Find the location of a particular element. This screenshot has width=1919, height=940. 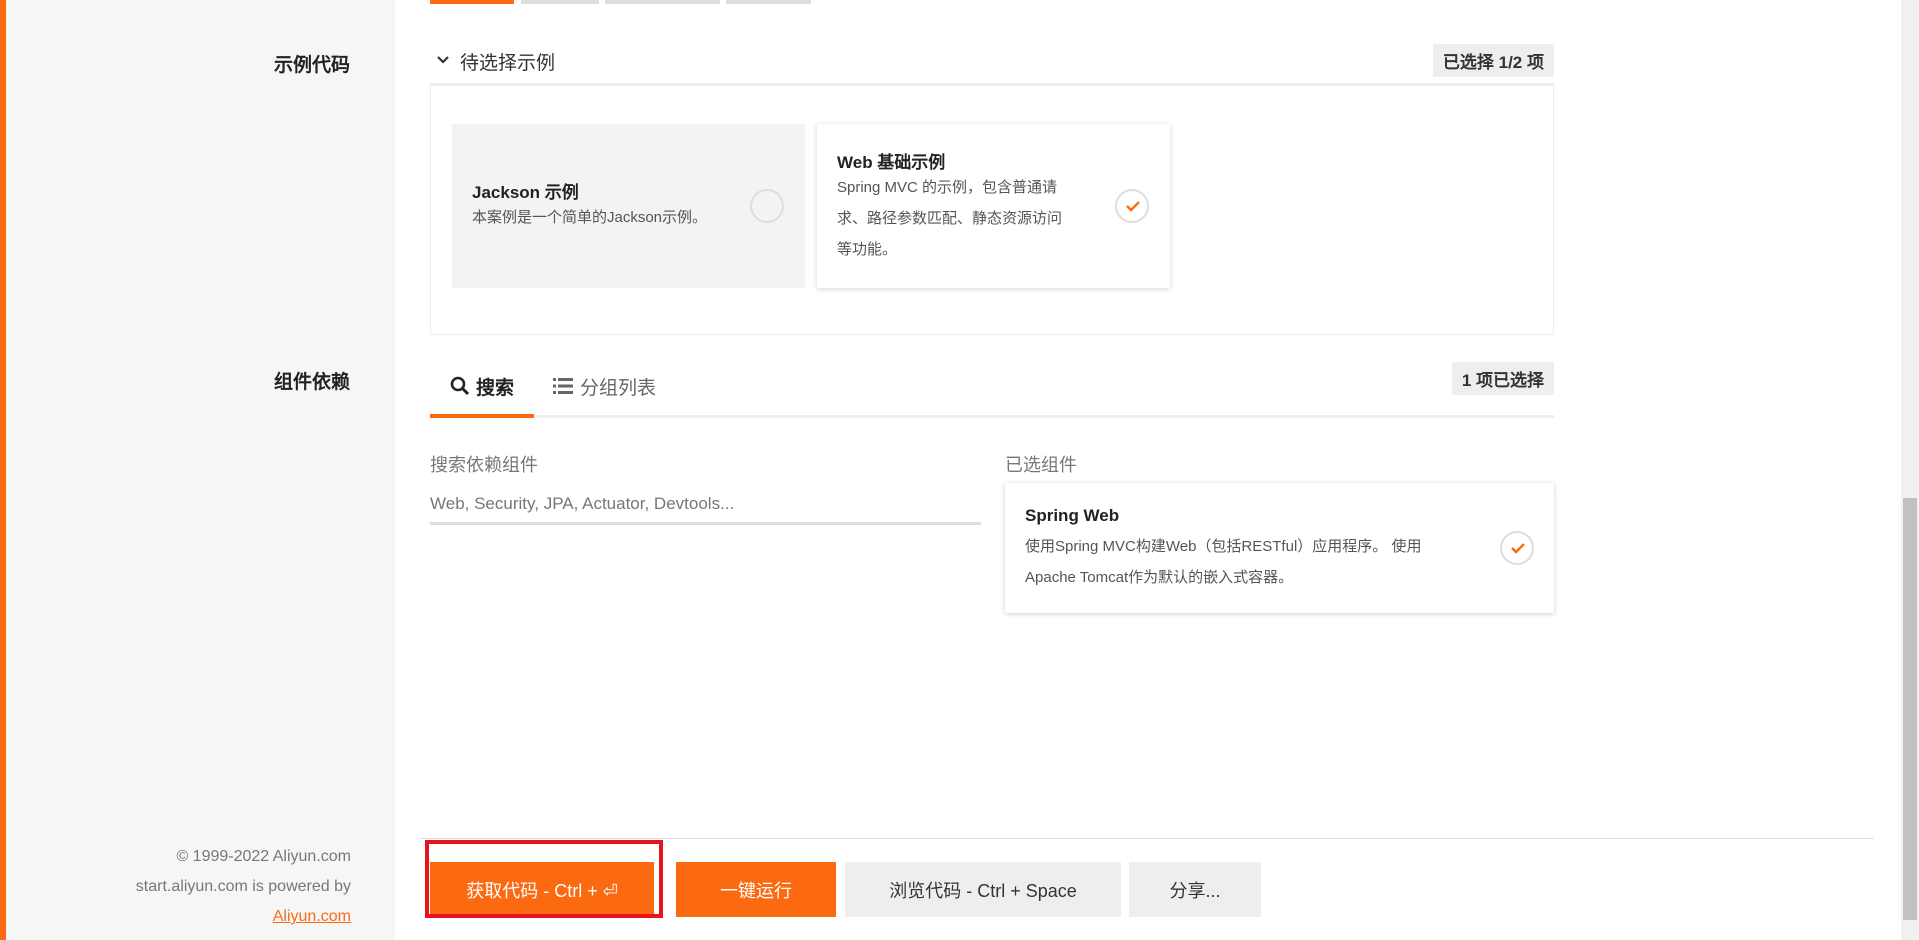

tab-group-list-label: 分组列表 is located at coordinates (618, 388).